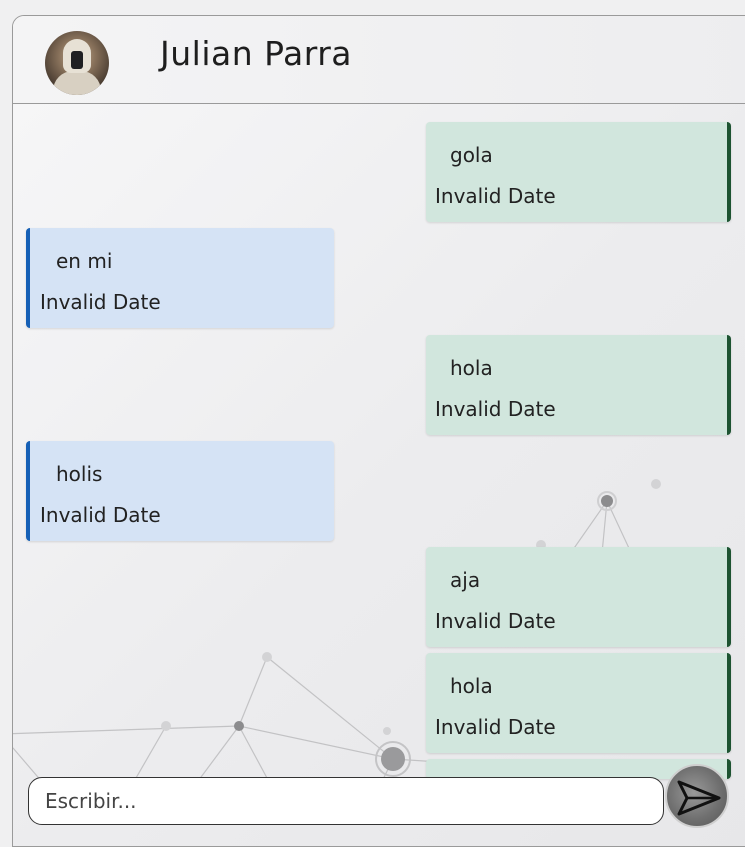 The height and width of the screenshot is (847, 745). Describe the element at coordinates (471, 155) in the screenshot. I see `message-text: gola` at that location.